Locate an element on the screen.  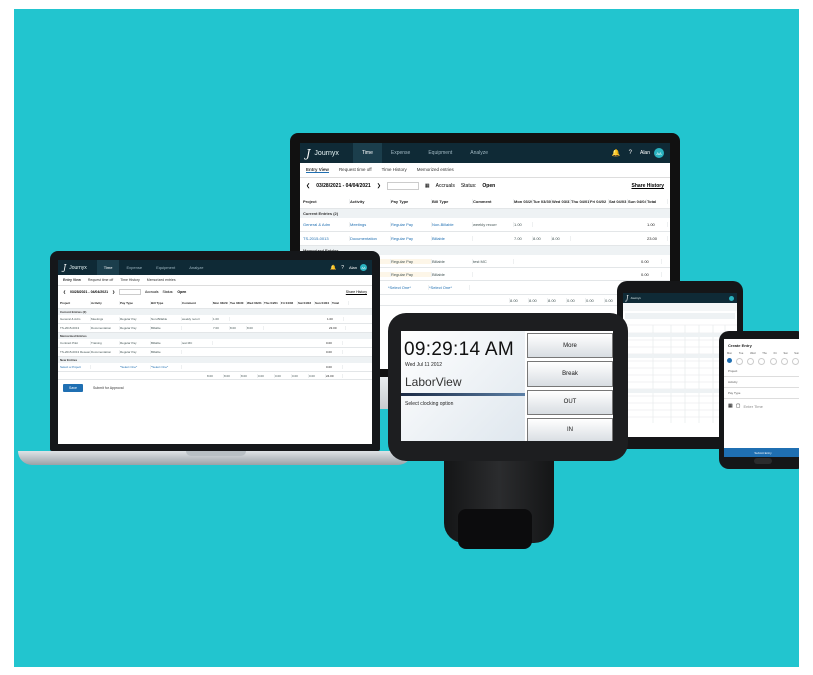
submit-entry-button: Submit Entry is located at coordinates (761, 452).